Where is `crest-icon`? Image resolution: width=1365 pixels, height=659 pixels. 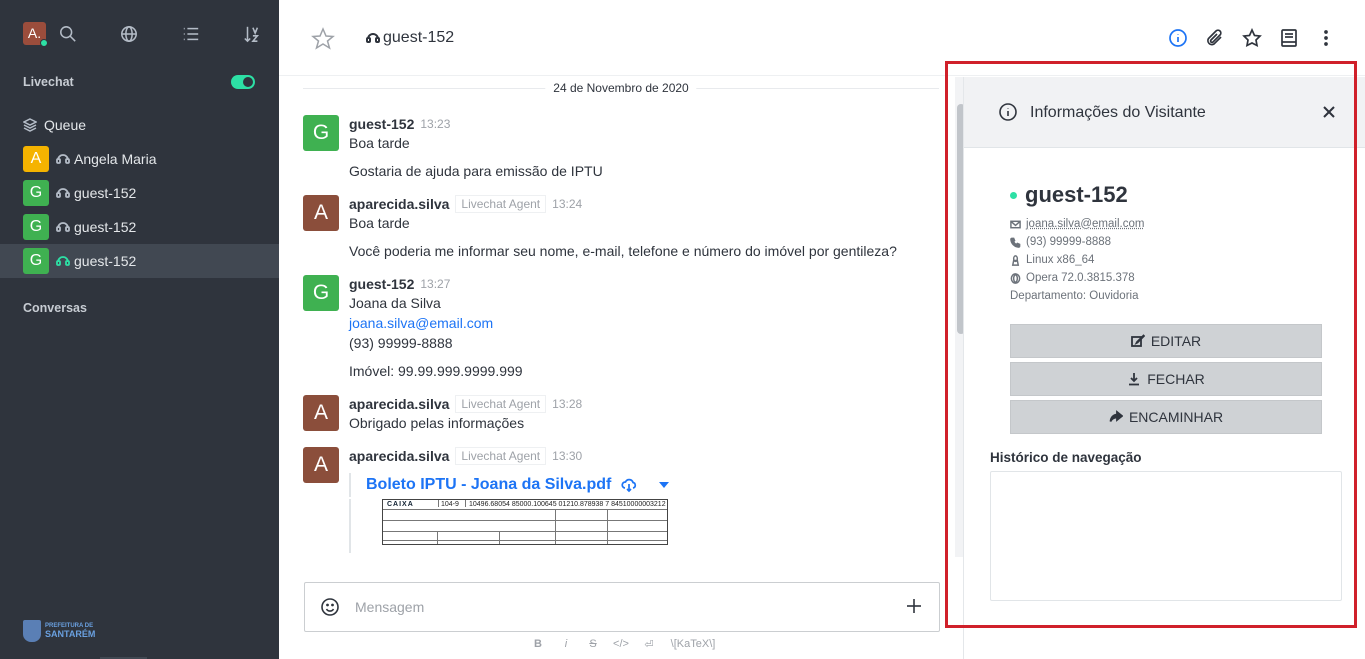 crest-icon is located at coordinates (32, 631).